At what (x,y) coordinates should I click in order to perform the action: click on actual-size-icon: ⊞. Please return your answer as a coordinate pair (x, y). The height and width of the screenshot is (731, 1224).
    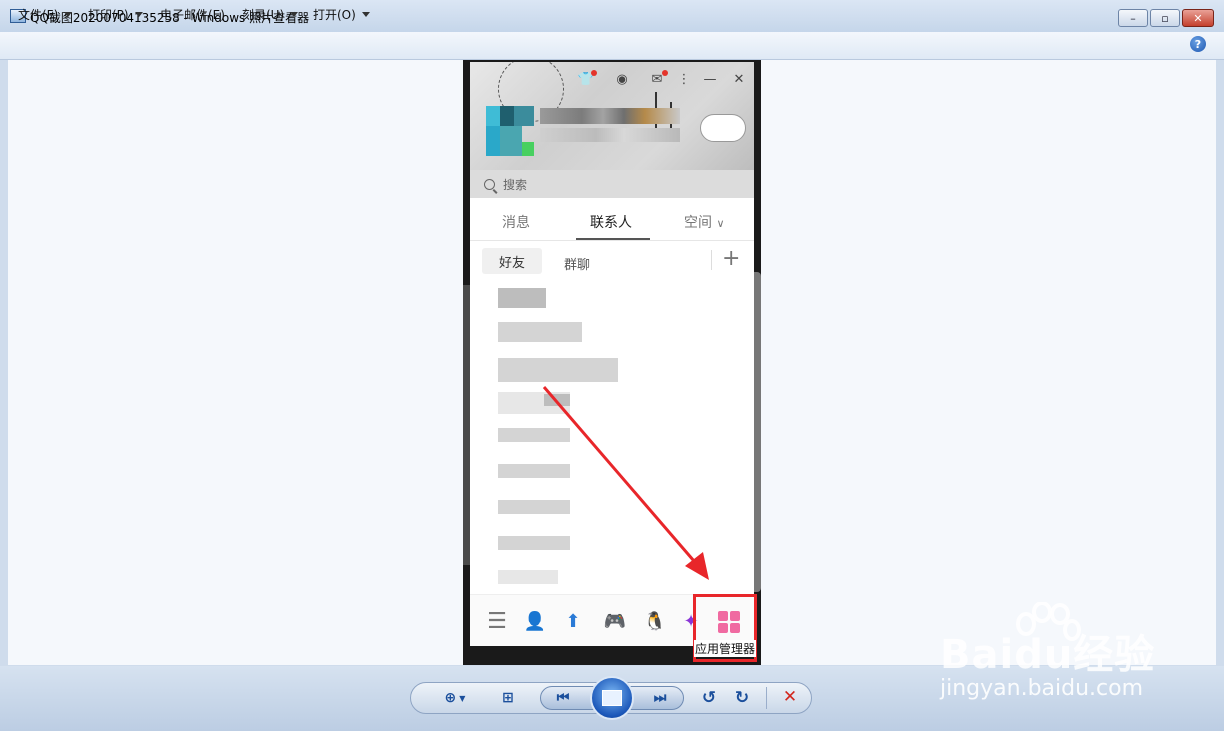
    Looking at the image, I should click on (508, 698).